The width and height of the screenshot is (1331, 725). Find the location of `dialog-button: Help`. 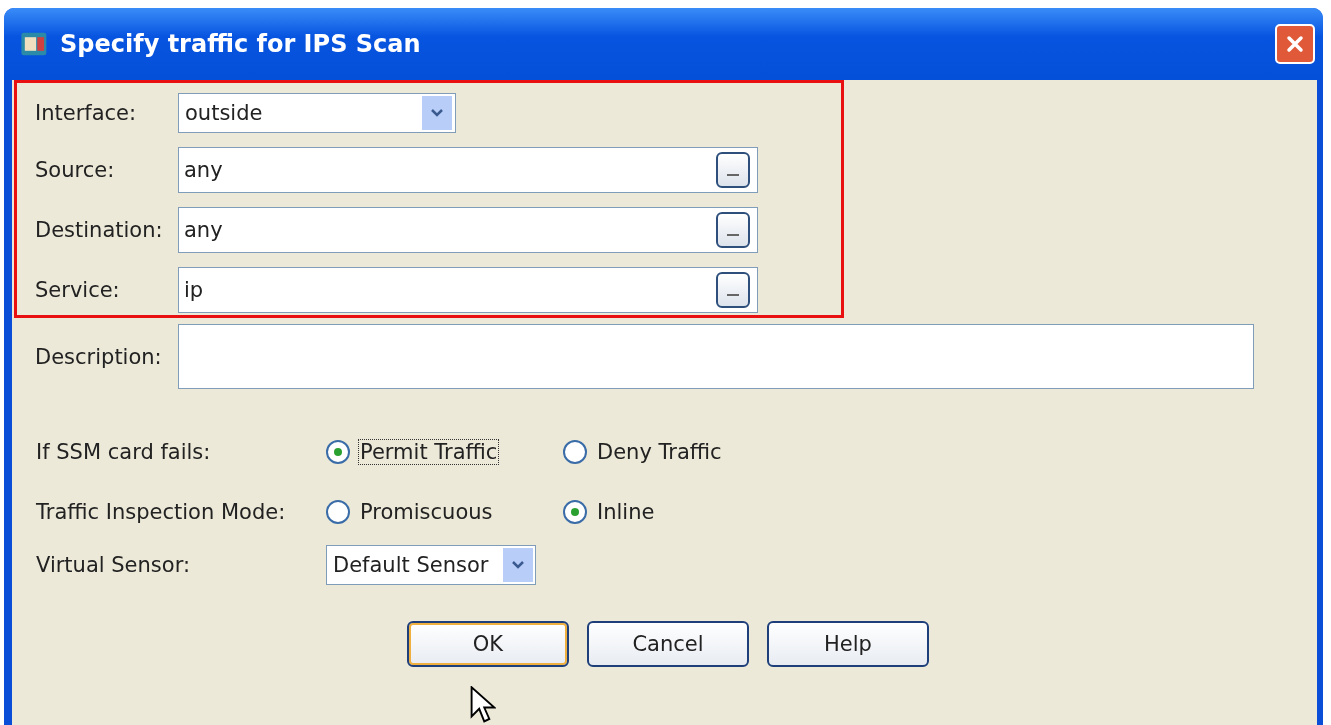

dialog-button: Help is located at coordinates (848, 644).